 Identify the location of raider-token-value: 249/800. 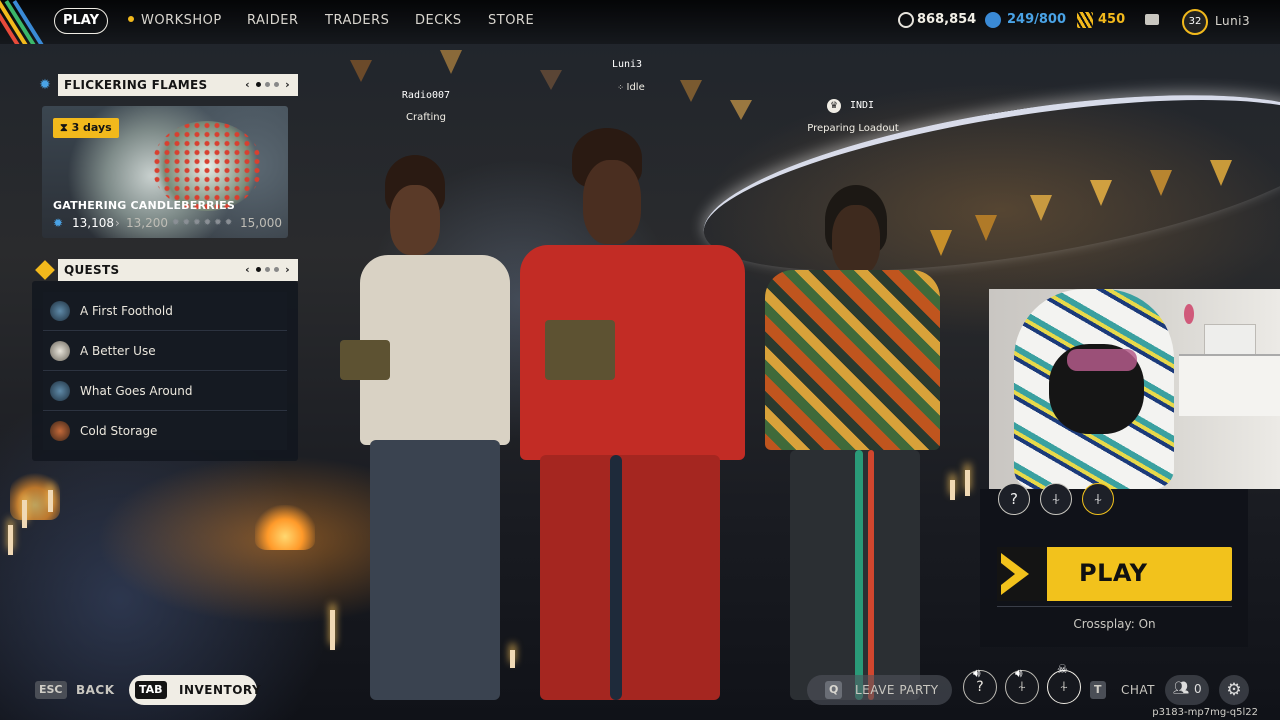
(1037, 19).